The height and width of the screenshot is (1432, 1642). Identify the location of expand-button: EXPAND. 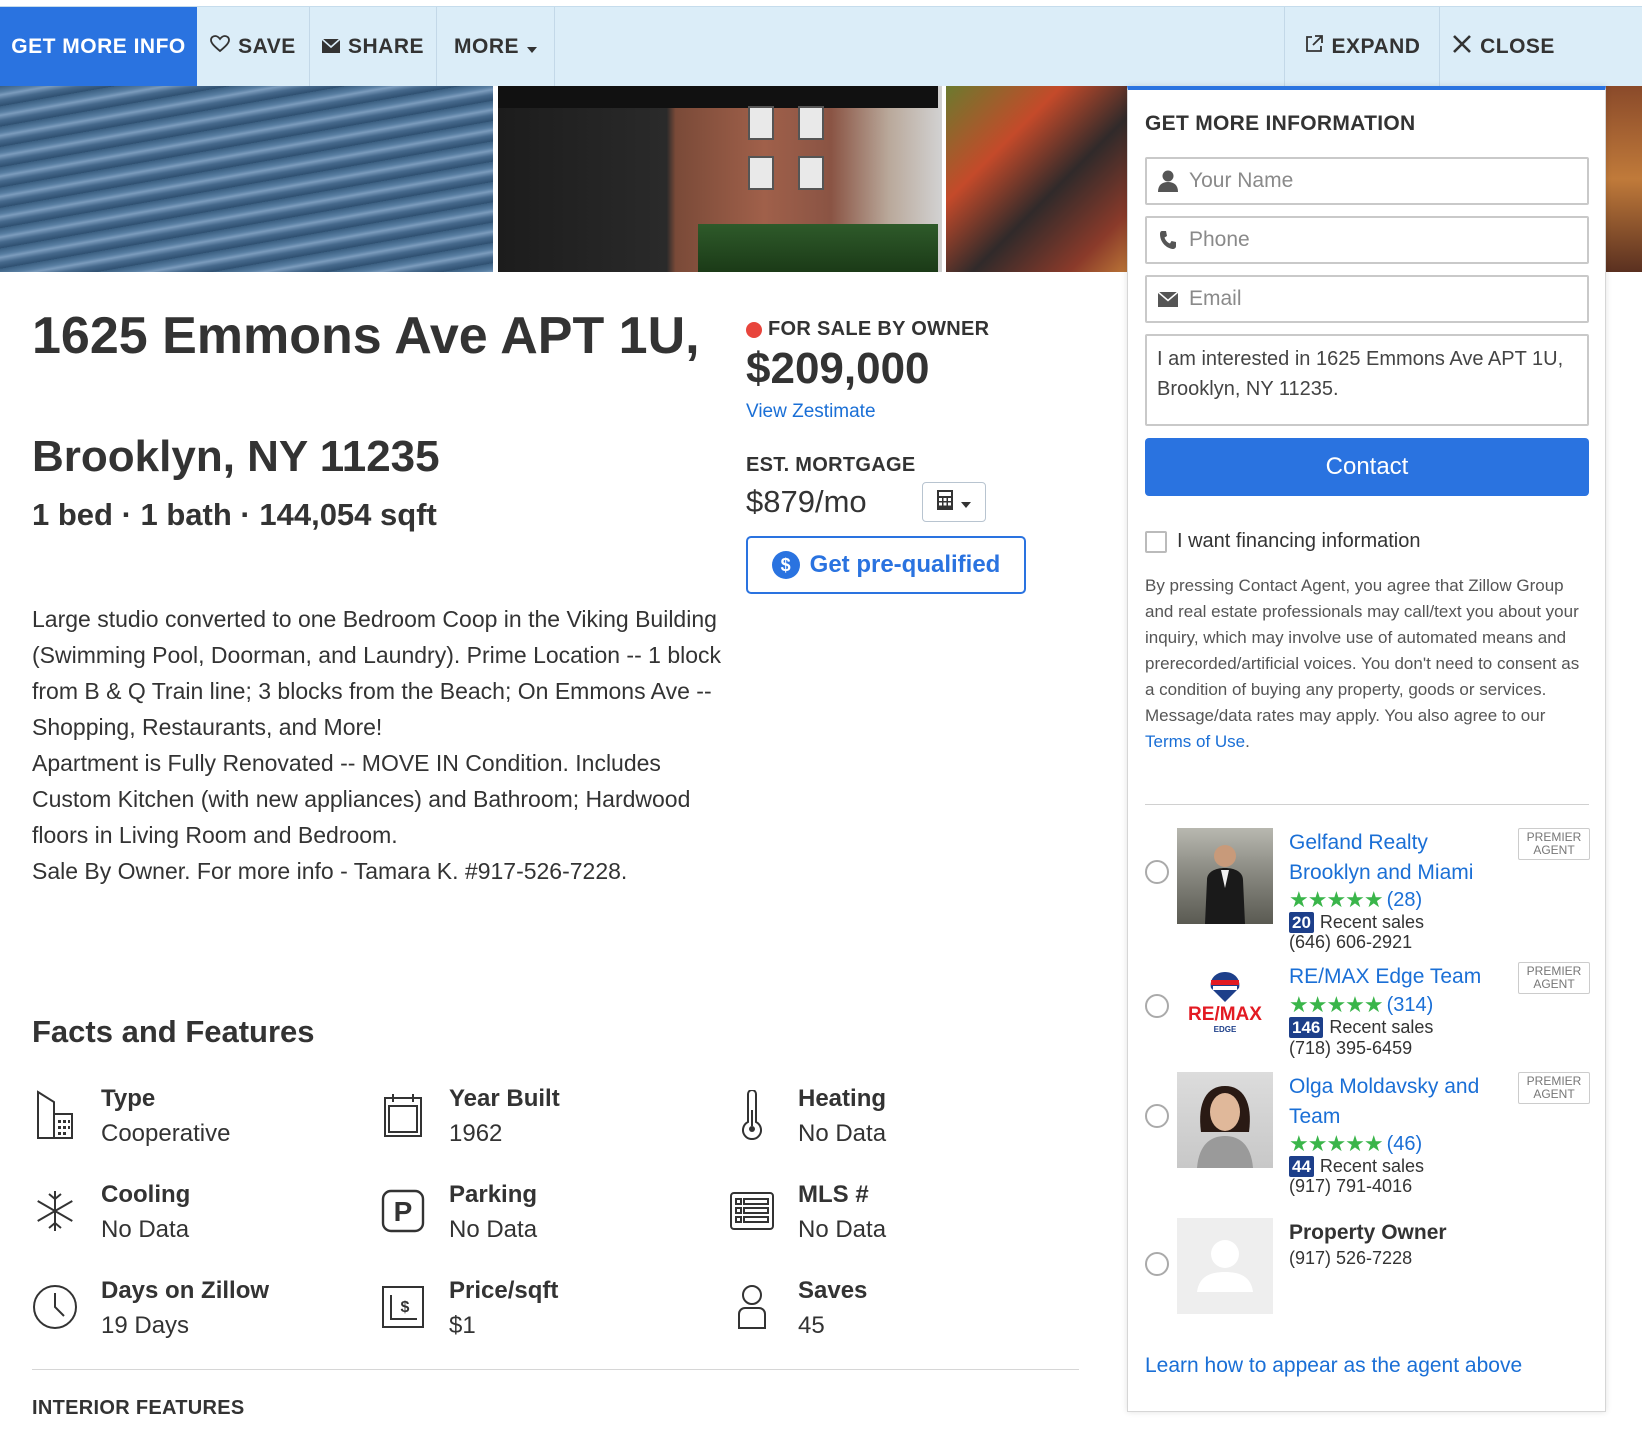
(1361, 47).